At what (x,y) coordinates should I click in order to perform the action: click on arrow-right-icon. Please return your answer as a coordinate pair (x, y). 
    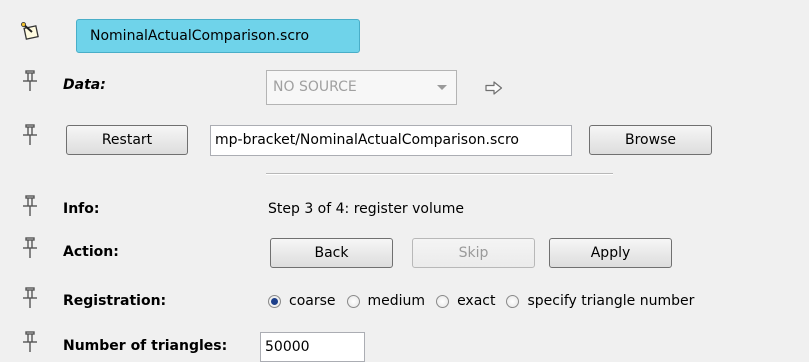
    Looking at the image, I should click on (494, 88).